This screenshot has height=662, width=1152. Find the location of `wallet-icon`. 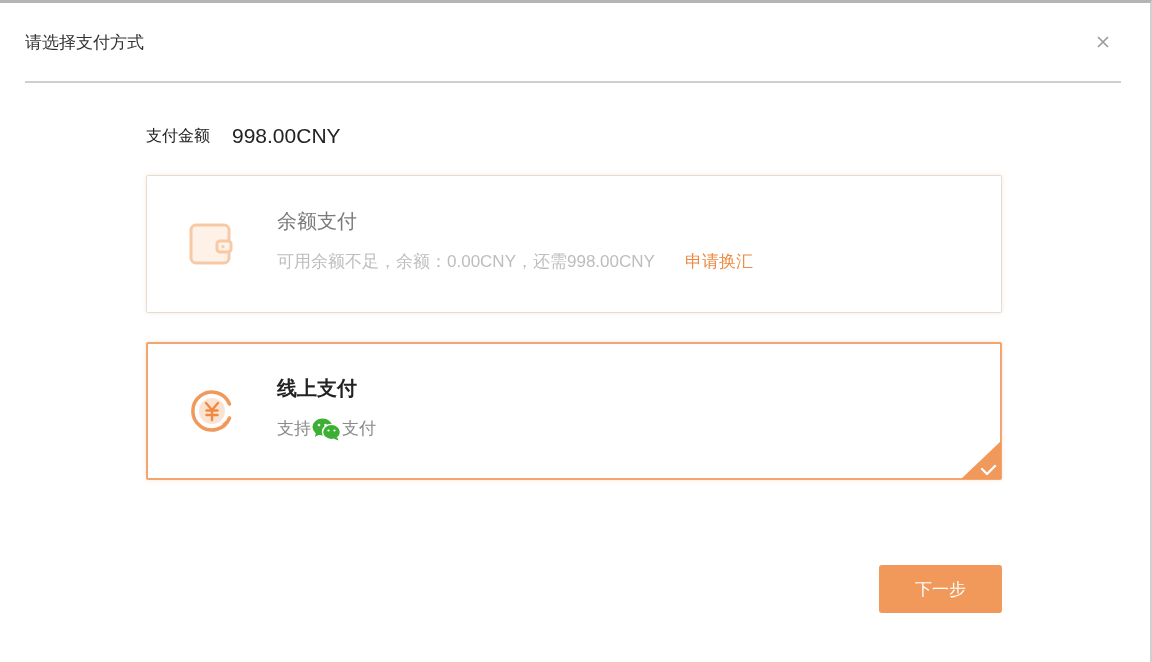

wallet-icon is located at coordinates (212, 244).